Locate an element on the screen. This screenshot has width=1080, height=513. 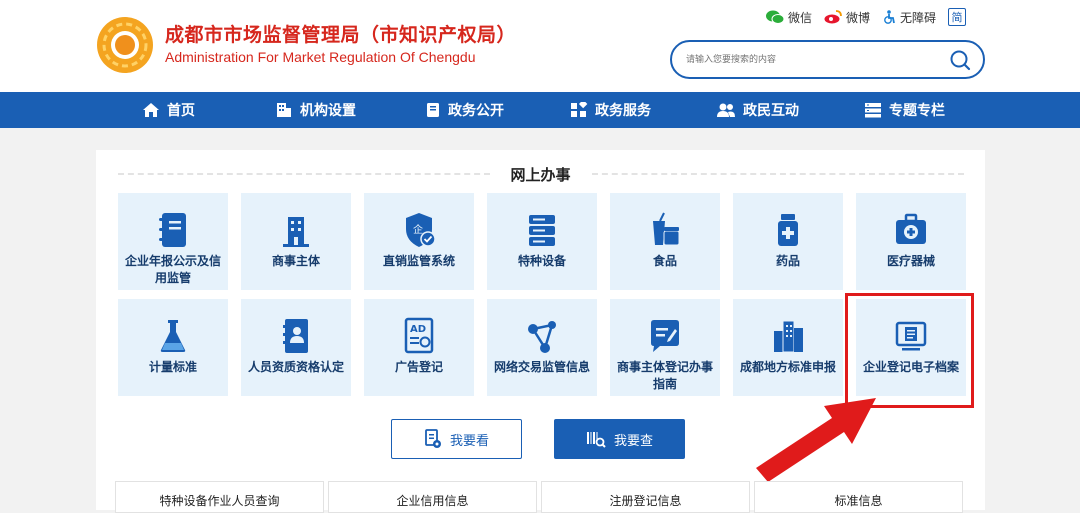
medicine-bottle-icon is located at coordinates (788, 230).